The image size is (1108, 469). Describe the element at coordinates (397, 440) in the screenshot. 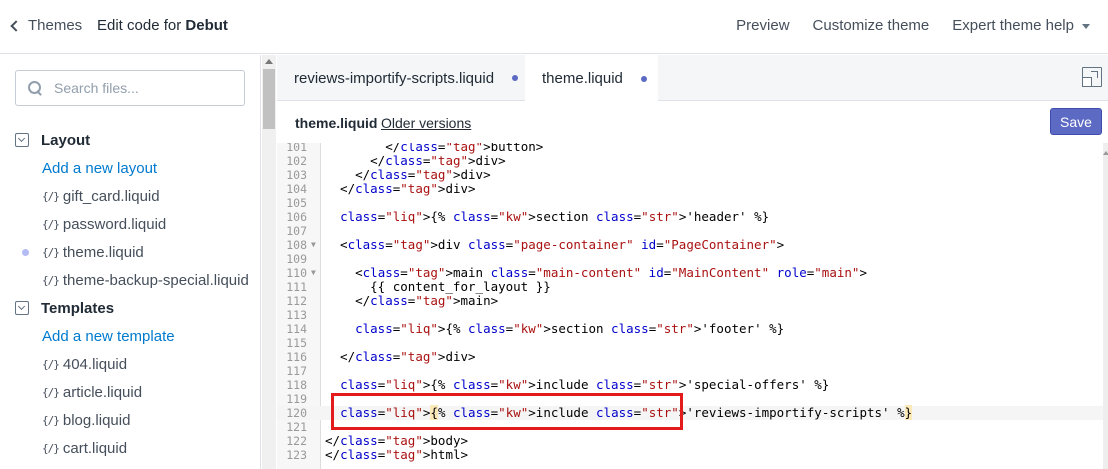

I see `code-text: </class="tag">body>` at that location.